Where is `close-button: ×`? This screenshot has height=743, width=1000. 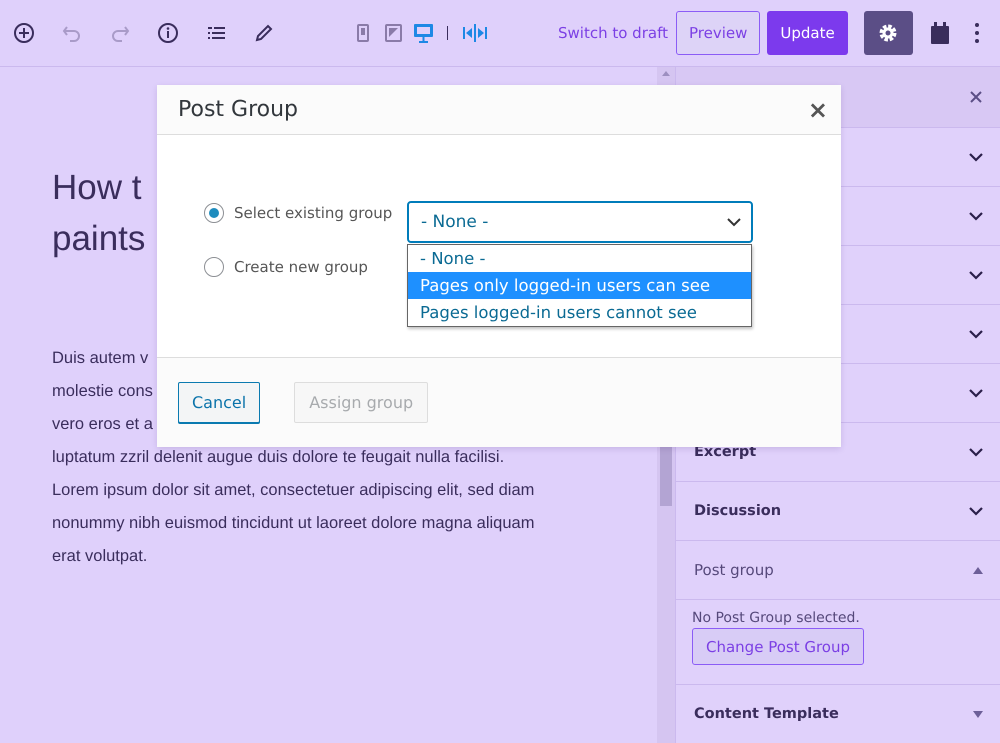
close-button: × is located at coordinates (818, 110).